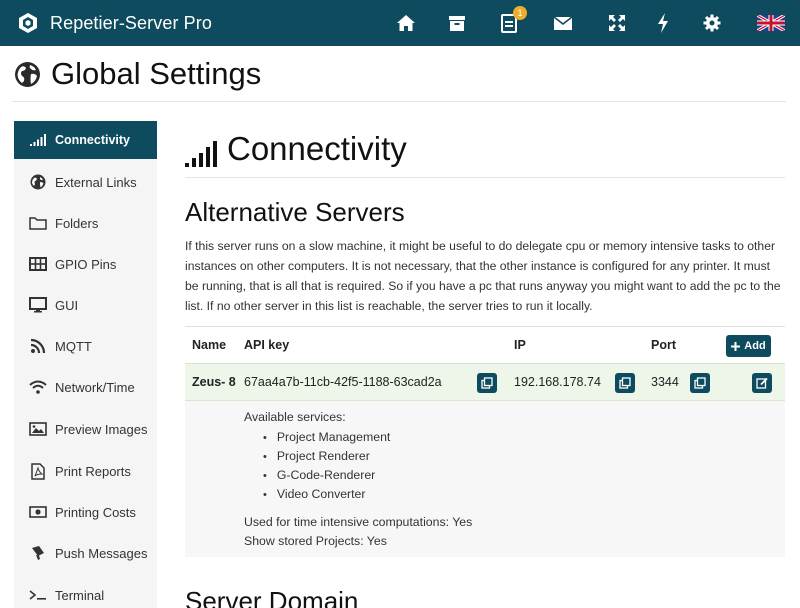  I want to click on sidebar-item-label: GPIO Pins, so click(86, 264).